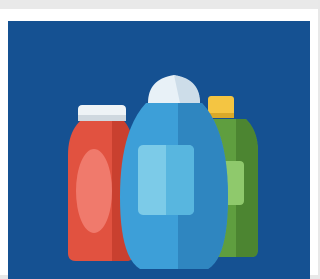  Describe the element at coordinates (94, 191) in the screenshot. I see `red-label` at that location.